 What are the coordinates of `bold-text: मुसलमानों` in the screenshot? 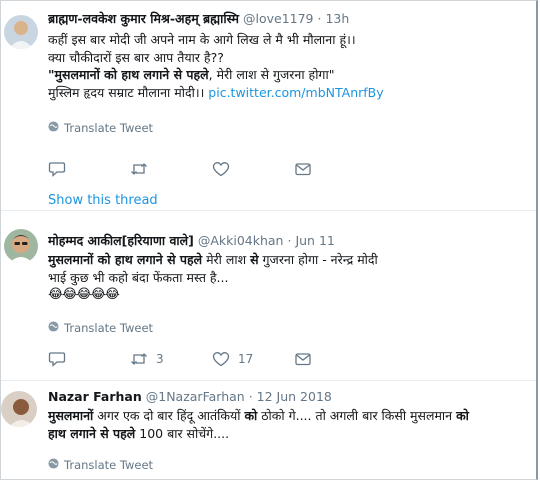 It's located at (71, 415).